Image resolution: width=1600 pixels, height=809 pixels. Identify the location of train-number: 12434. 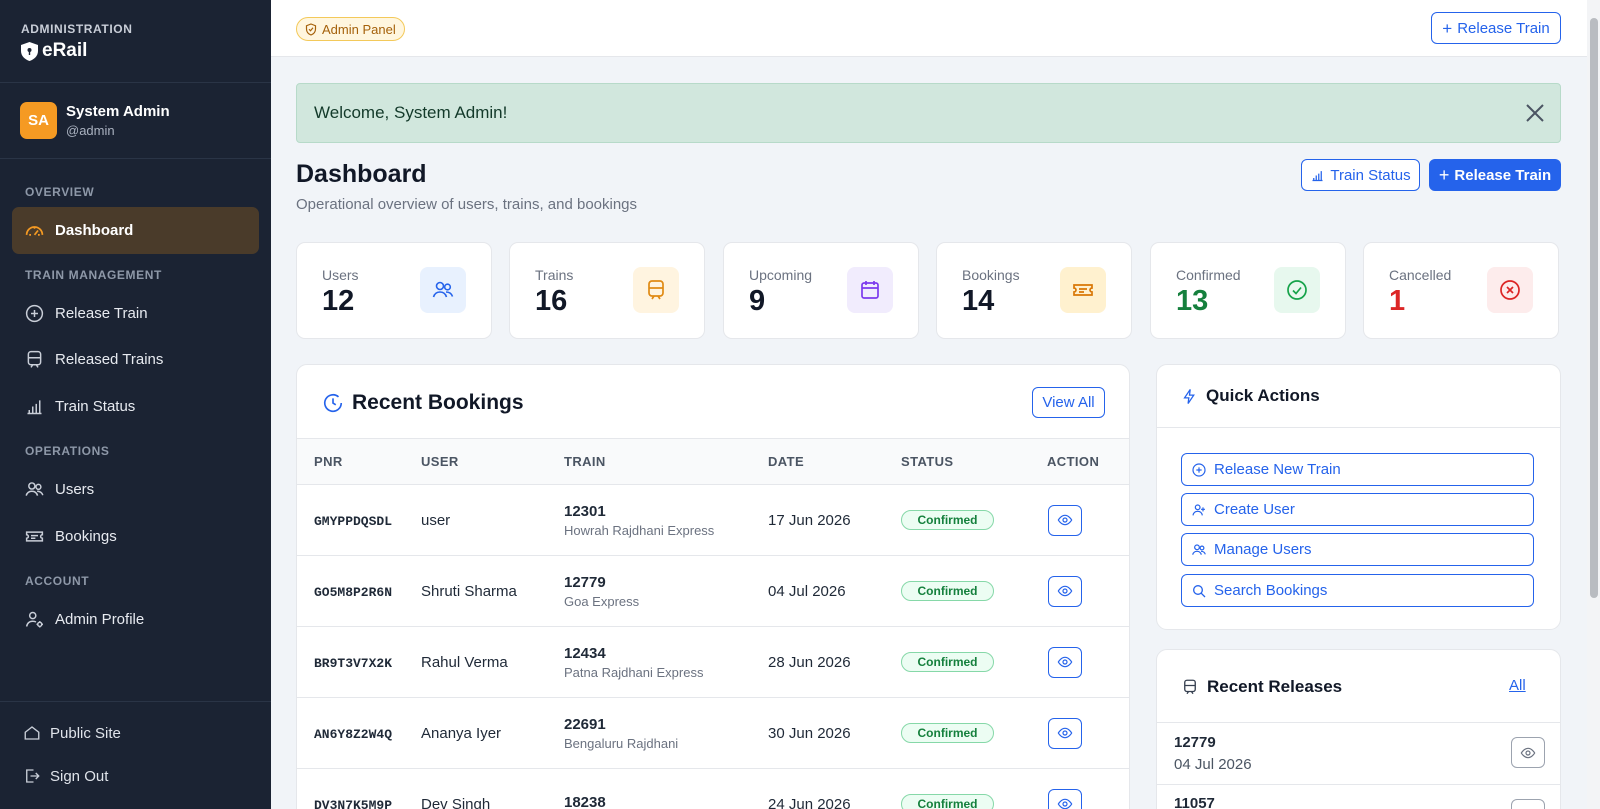
(585, 653).